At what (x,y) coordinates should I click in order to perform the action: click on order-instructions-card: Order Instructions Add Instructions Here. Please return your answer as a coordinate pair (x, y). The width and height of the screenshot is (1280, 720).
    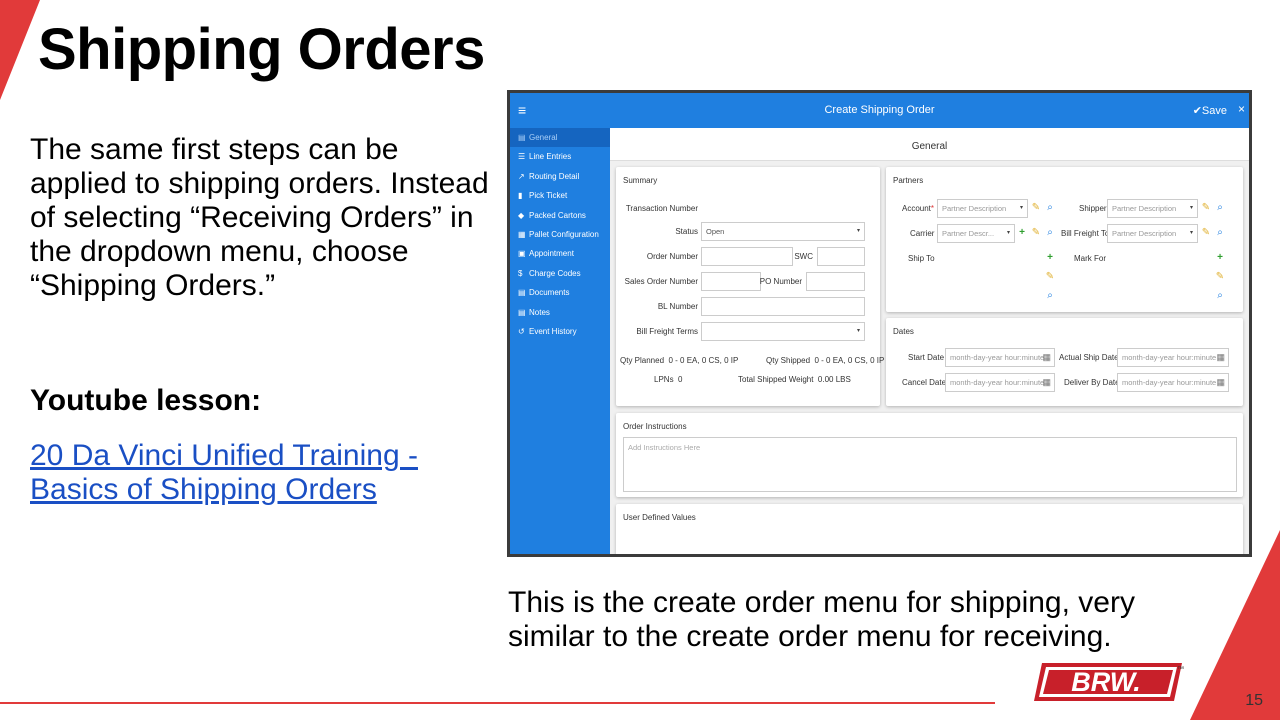
    Looking at the image, I should click on (929, 455).